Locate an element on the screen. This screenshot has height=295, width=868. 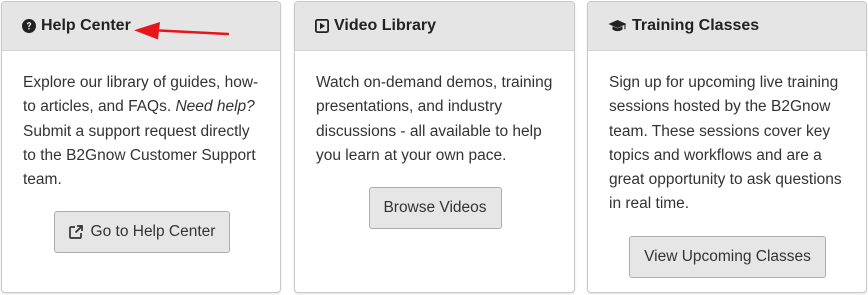
graduation-cap-icon is located at coordinates (617, 26).